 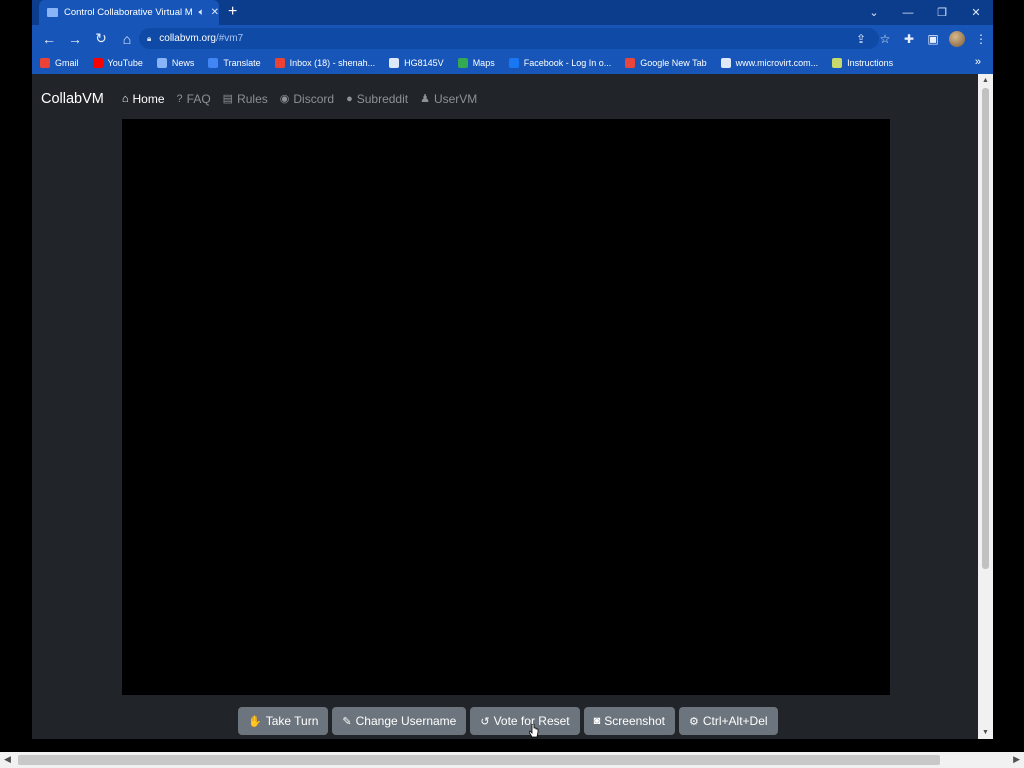 I want to click on tab-title: Control Collaborative Virtual Machines!, so click(x=128, y=12).